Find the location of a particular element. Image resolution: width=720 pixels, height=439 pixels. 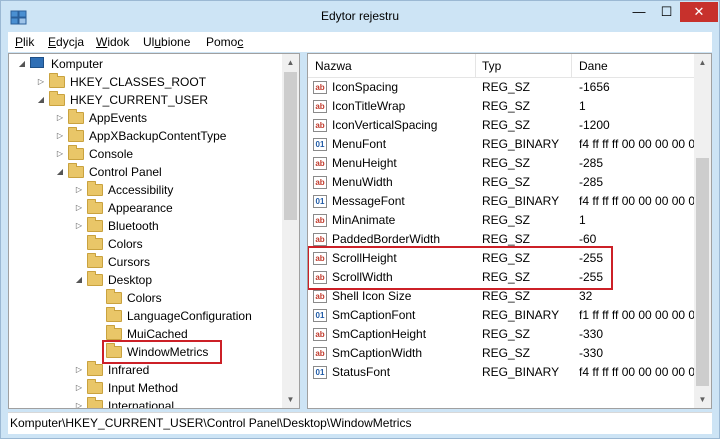

tree-item: LanguageConfiguration is located at coordinates (145, 316).